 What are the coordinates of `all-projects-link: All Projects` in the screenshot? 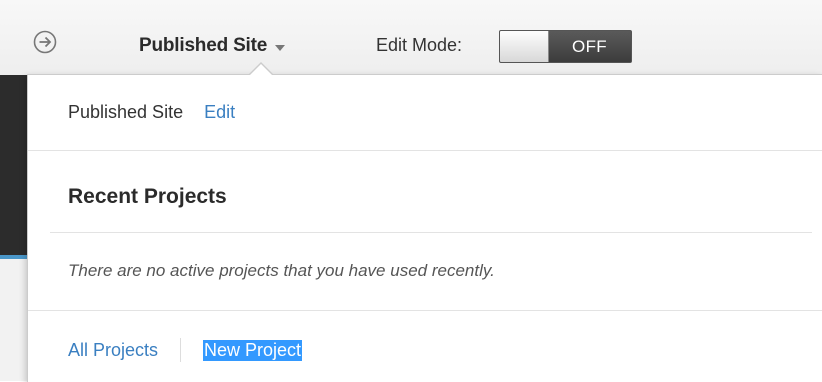 It's located at (113, 350).